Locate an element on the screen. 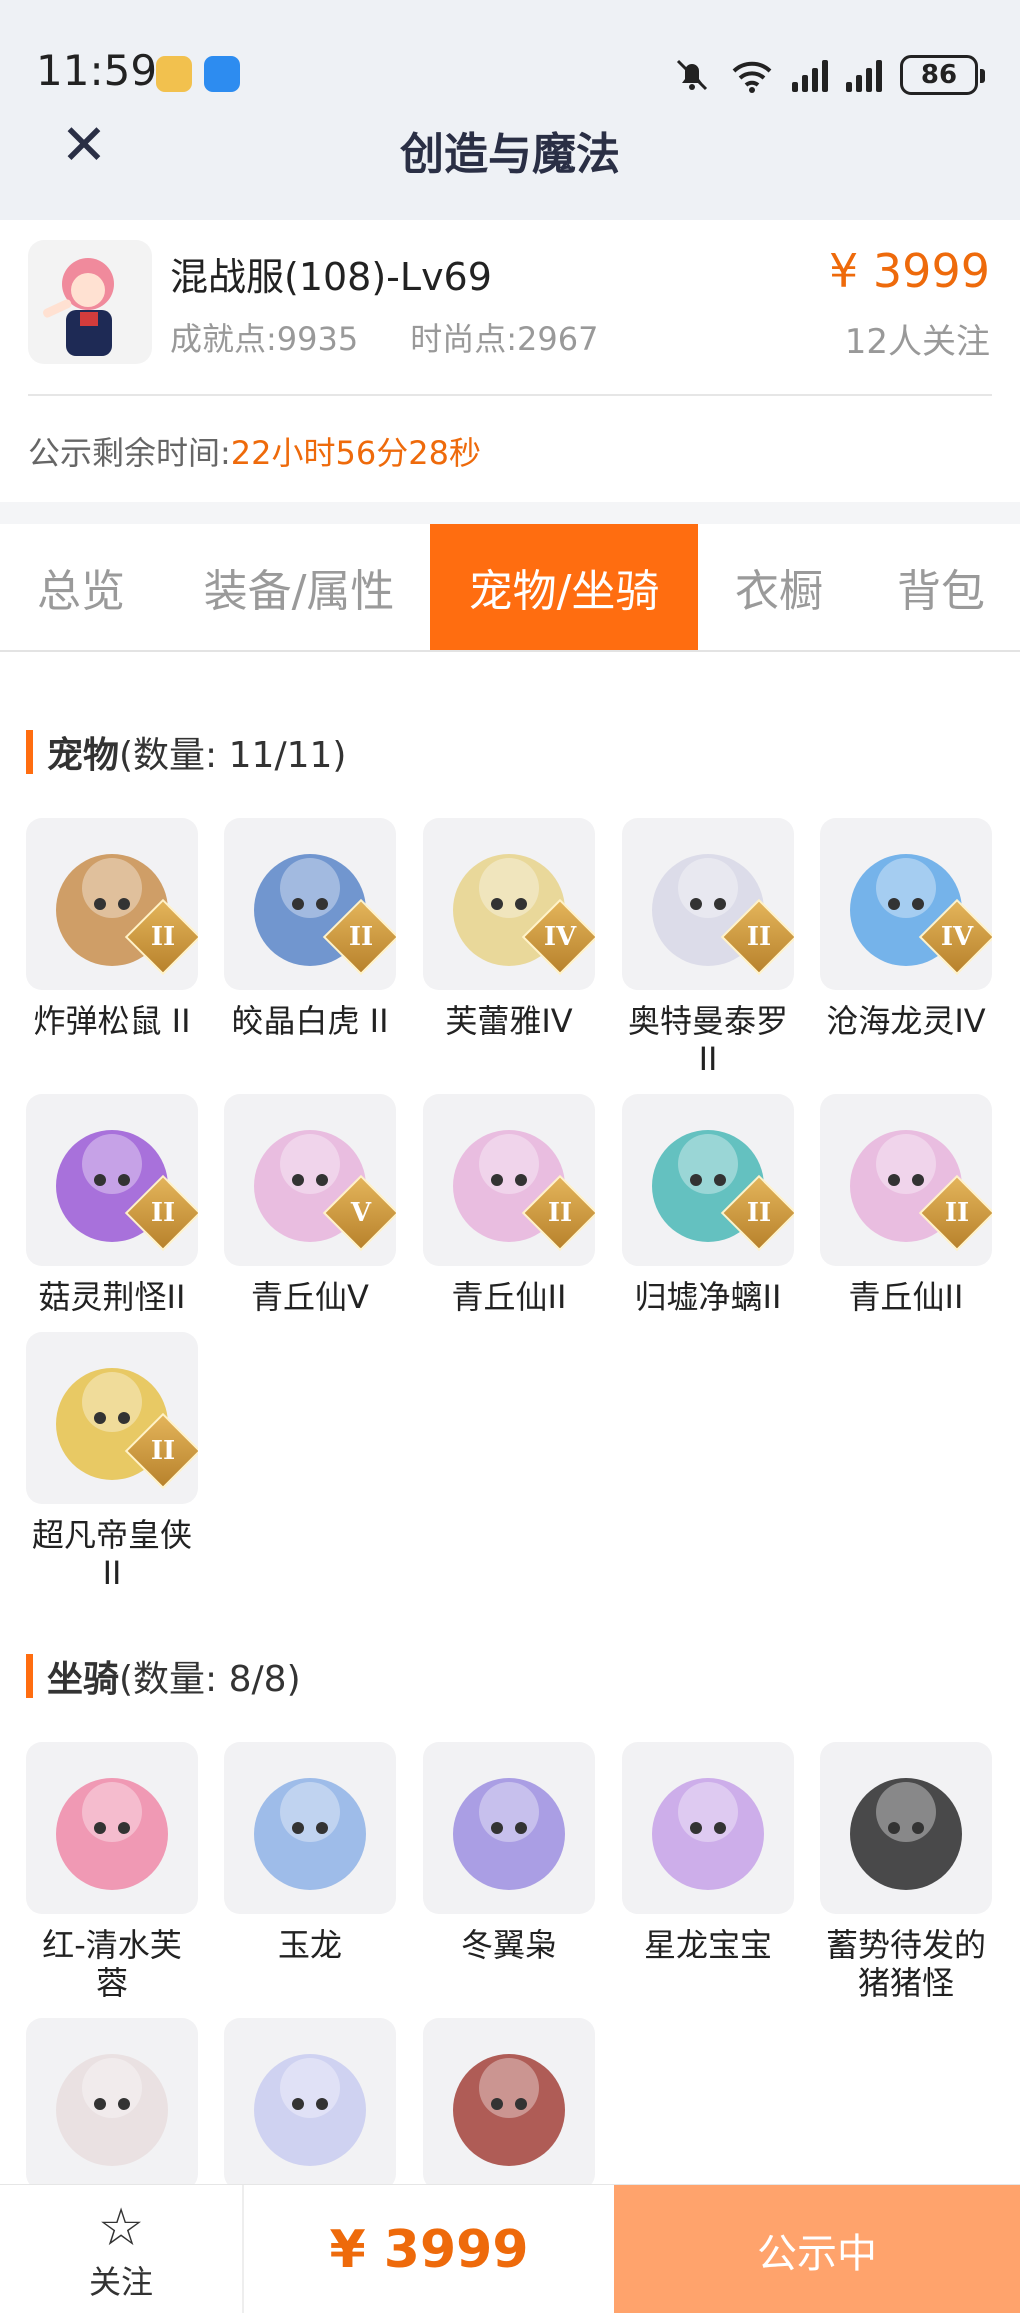  tab-bar: 总览 装备/属性 宠物/坐骑 衣橱 背包 is located at coordinates (510, 588).